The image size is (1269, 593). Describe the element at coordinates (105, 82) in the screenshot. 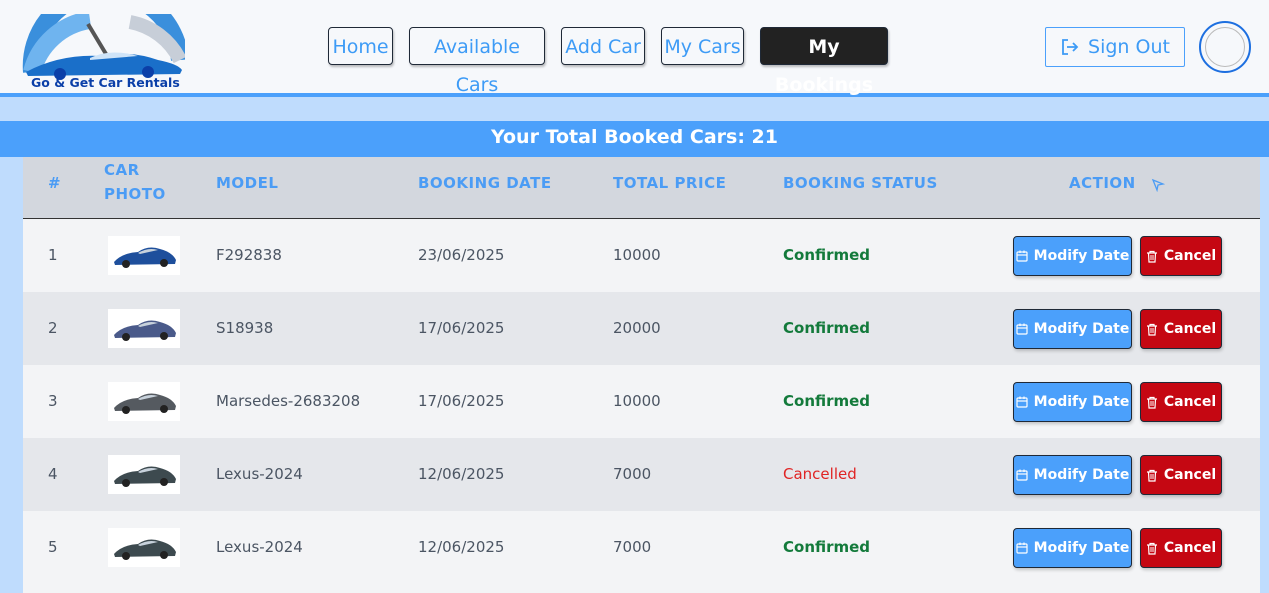

I see `brand-name: Go & Get Car Rentals` at that location.